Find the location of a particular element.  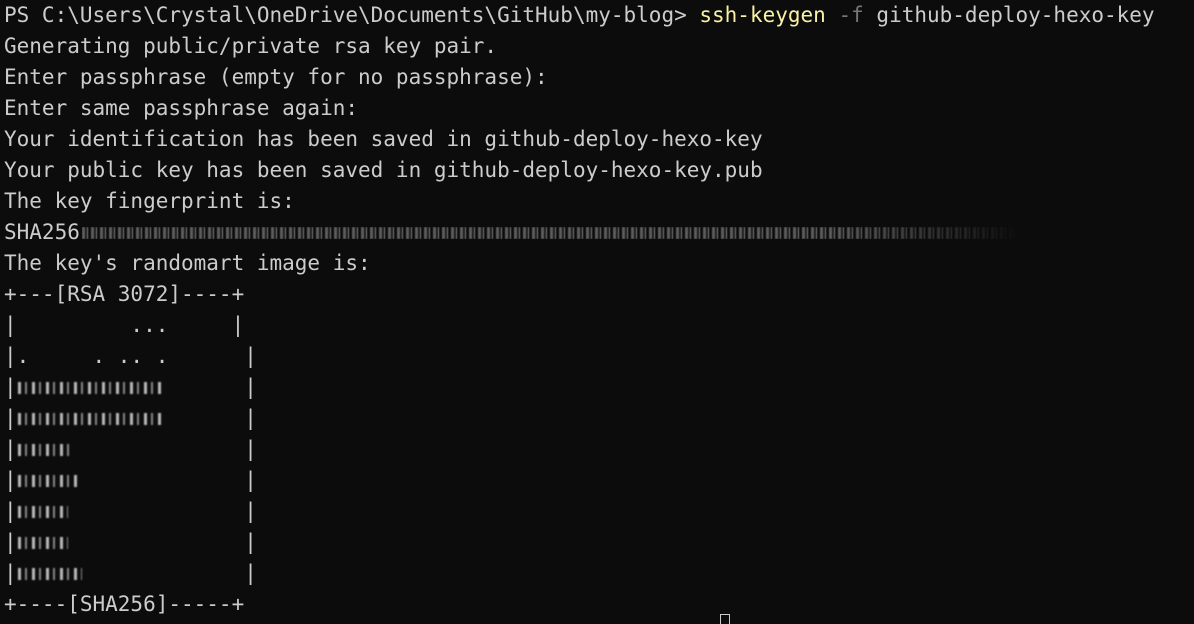

command-name: ssh-keygen is located at coordinates (762, 15).